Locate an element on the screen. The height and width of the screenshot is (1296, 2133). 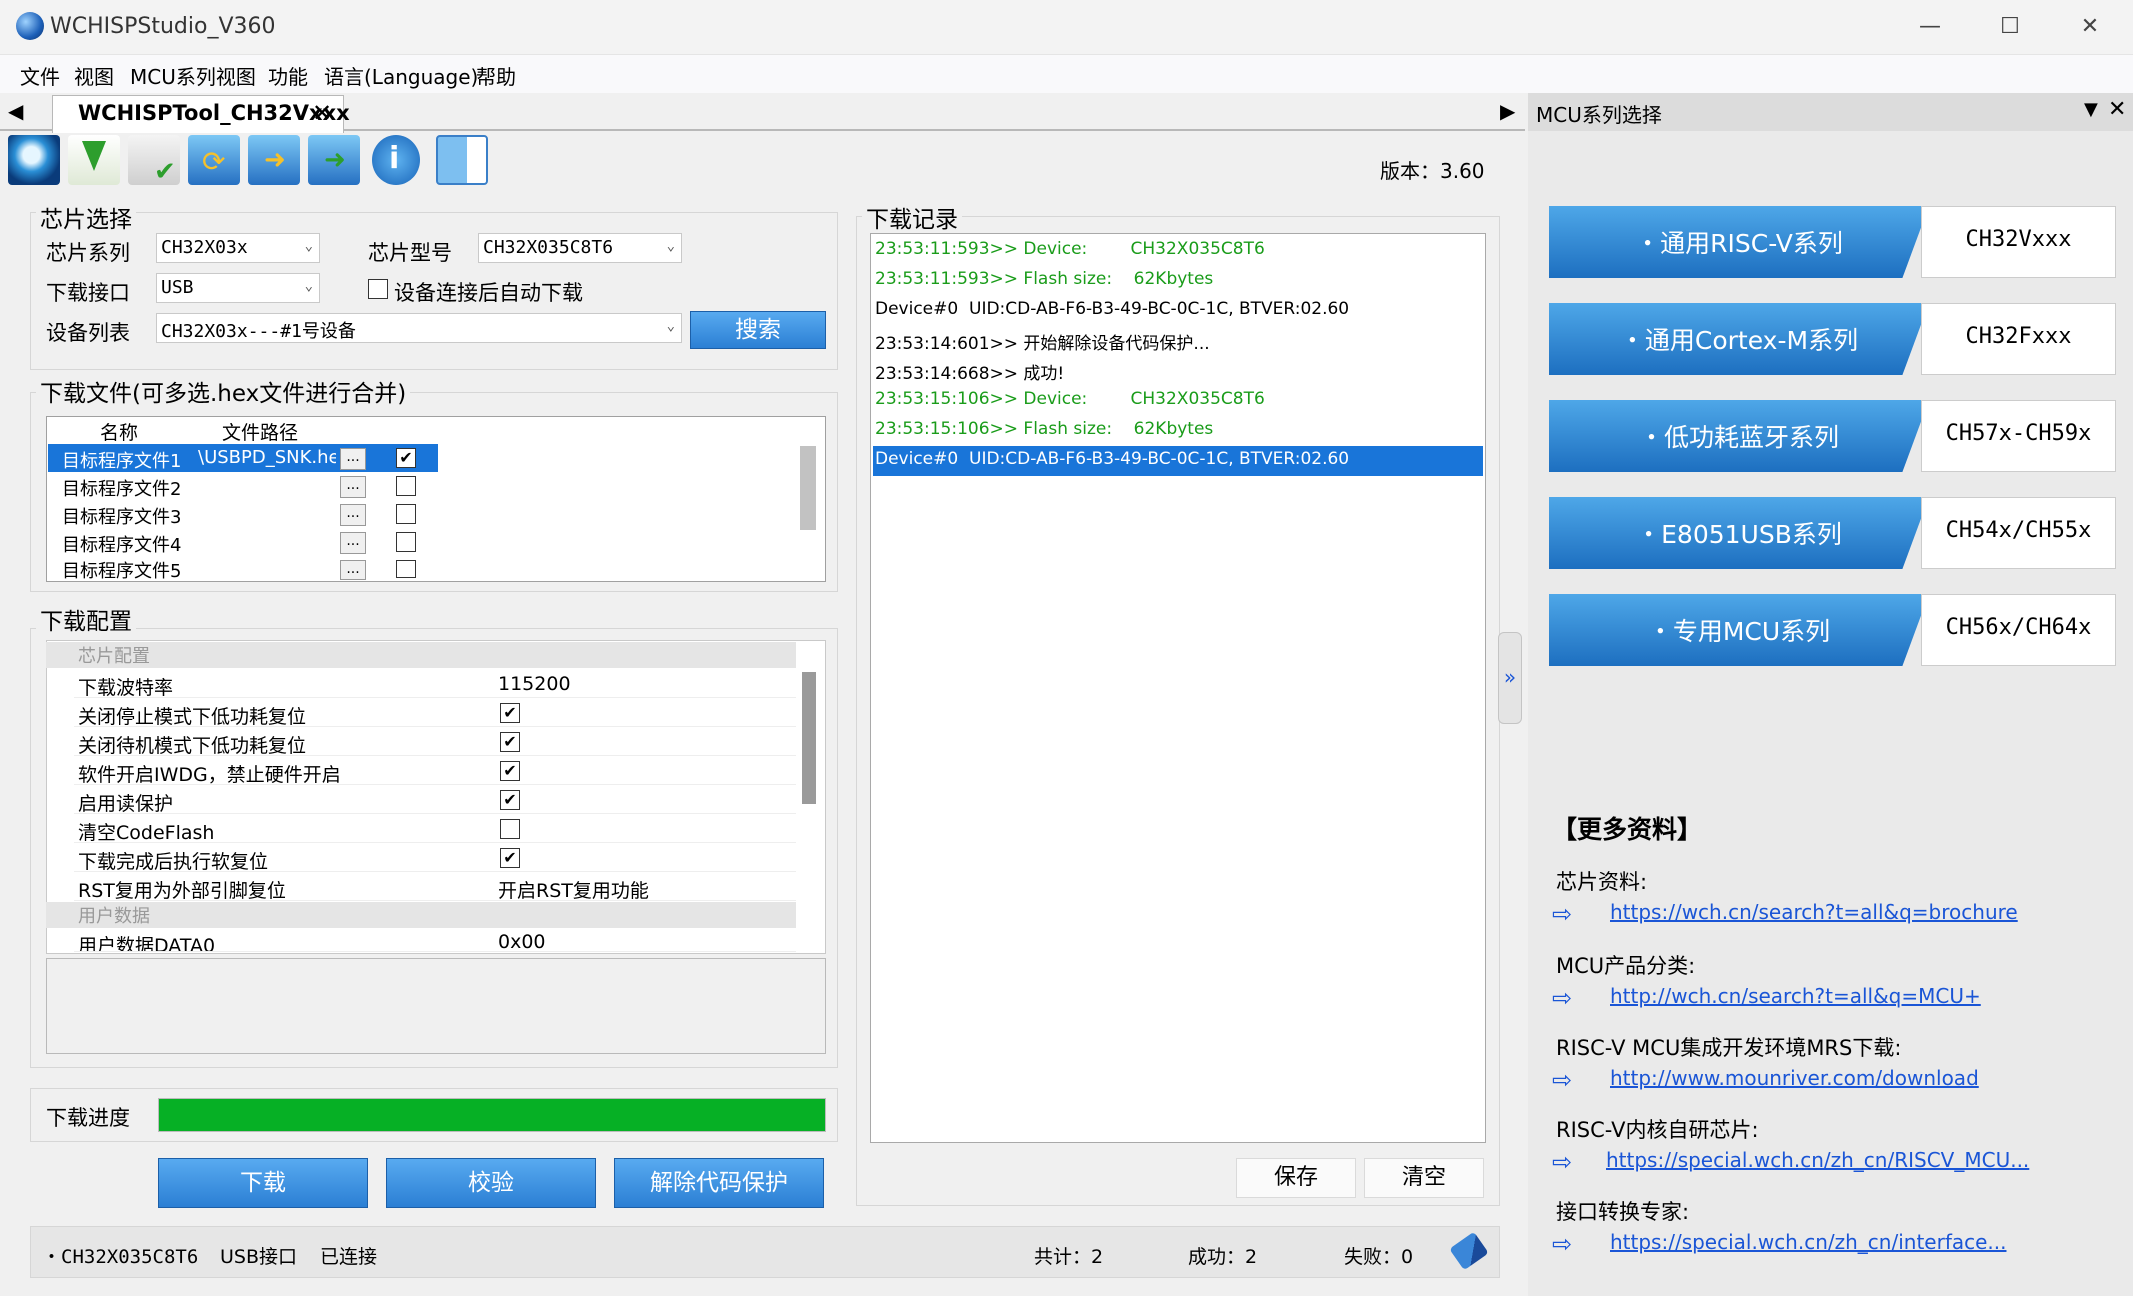
maximize-button: ☐ is located at coordinates (2010, 27).